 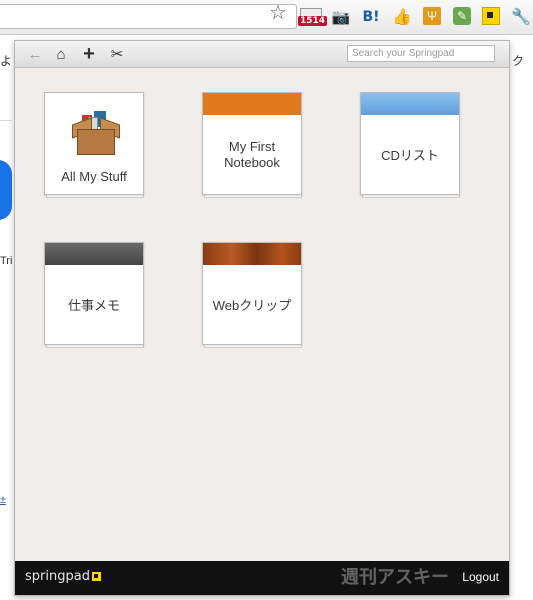 I want to click on notebook-card: Webクリップ, so click(x=252, y=293).